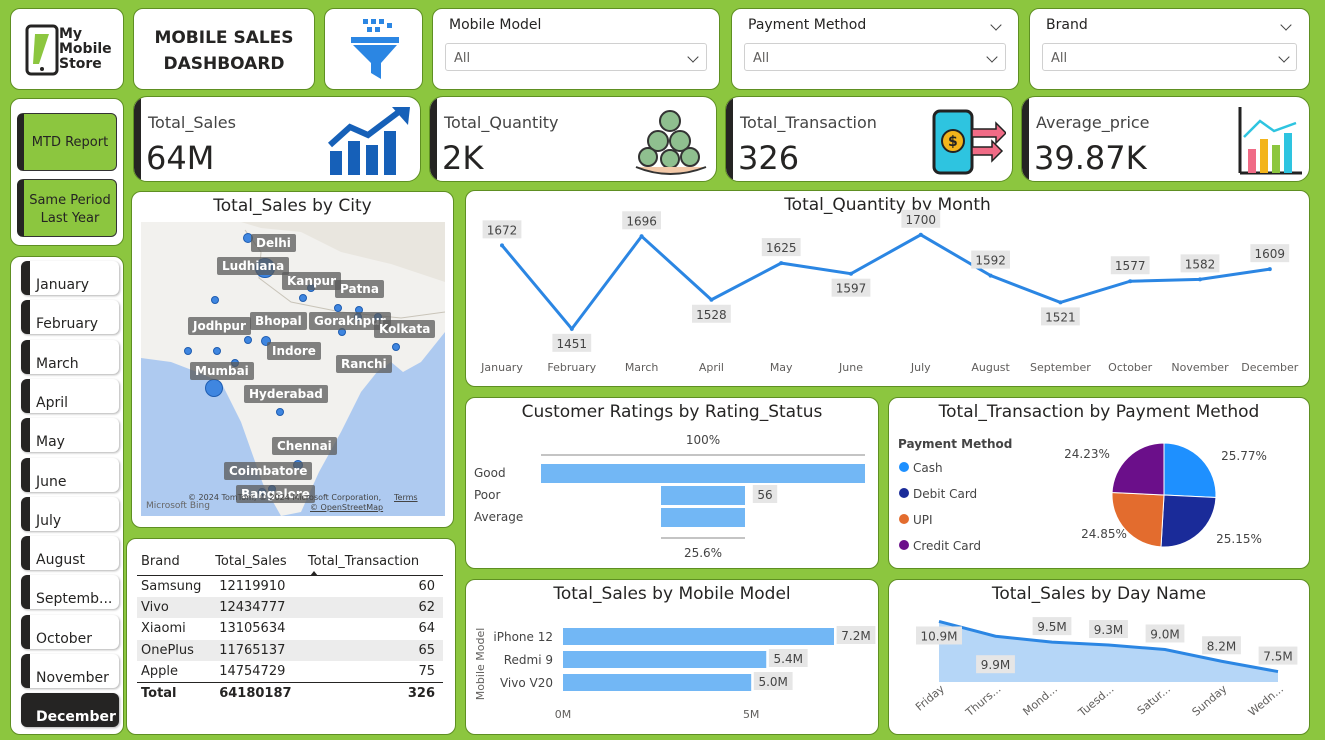 The image size is (1325, 740). Describe the element at coordinates (885, 282) in the screenshot. I see `series-line` at that location.